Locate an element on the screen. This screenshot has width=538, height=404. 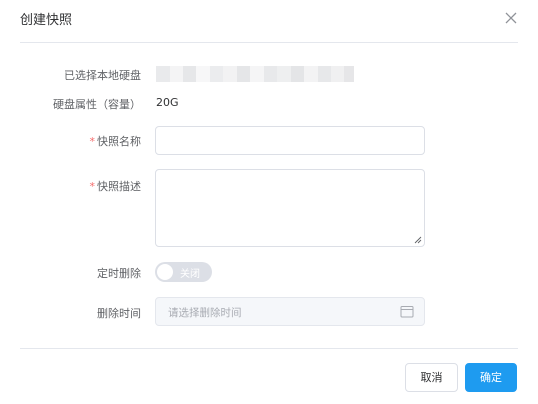
footer-divider is located at coordinates (269, 348).